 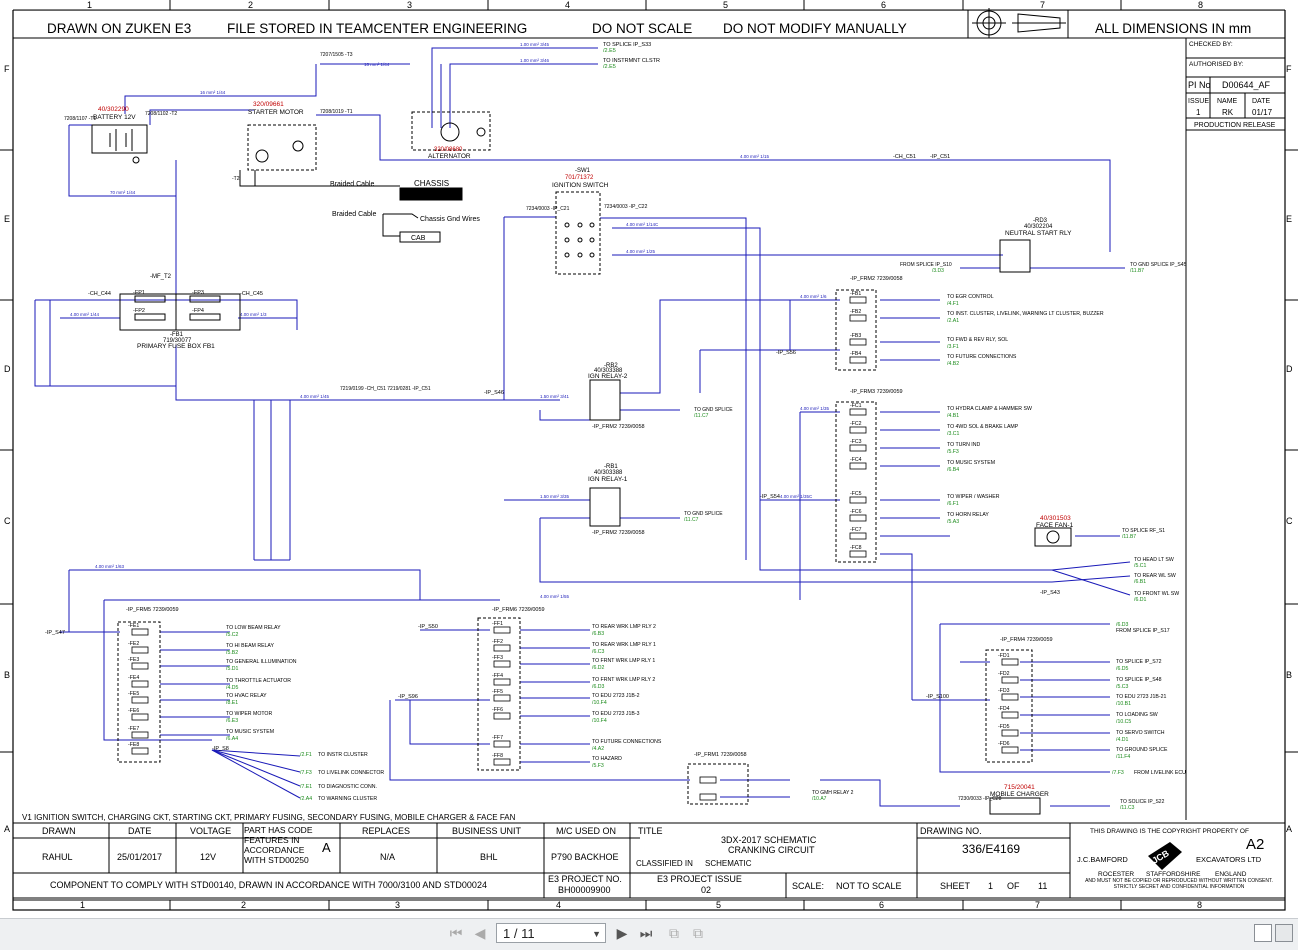 I want to click on svg-text: 1.00 mm² 3/45, so click(x=535, y=44).